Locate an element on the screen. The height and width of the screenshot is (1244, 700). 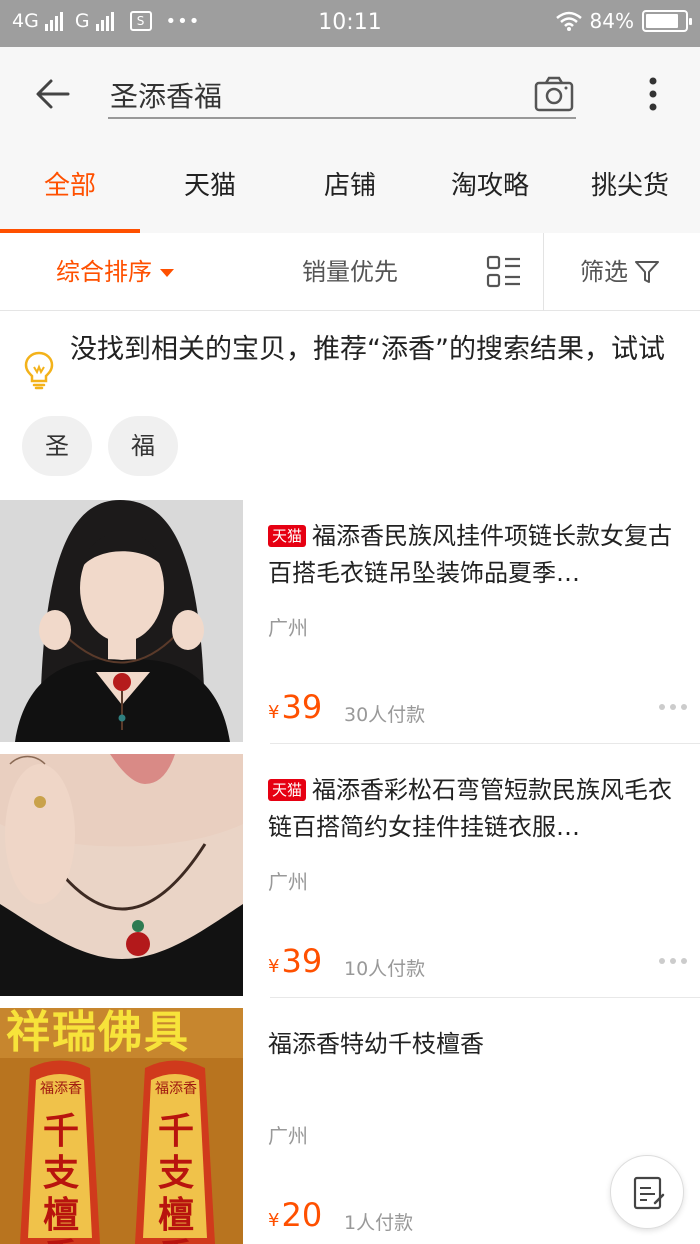
list-view-icon is located at coordinates (503, 271).